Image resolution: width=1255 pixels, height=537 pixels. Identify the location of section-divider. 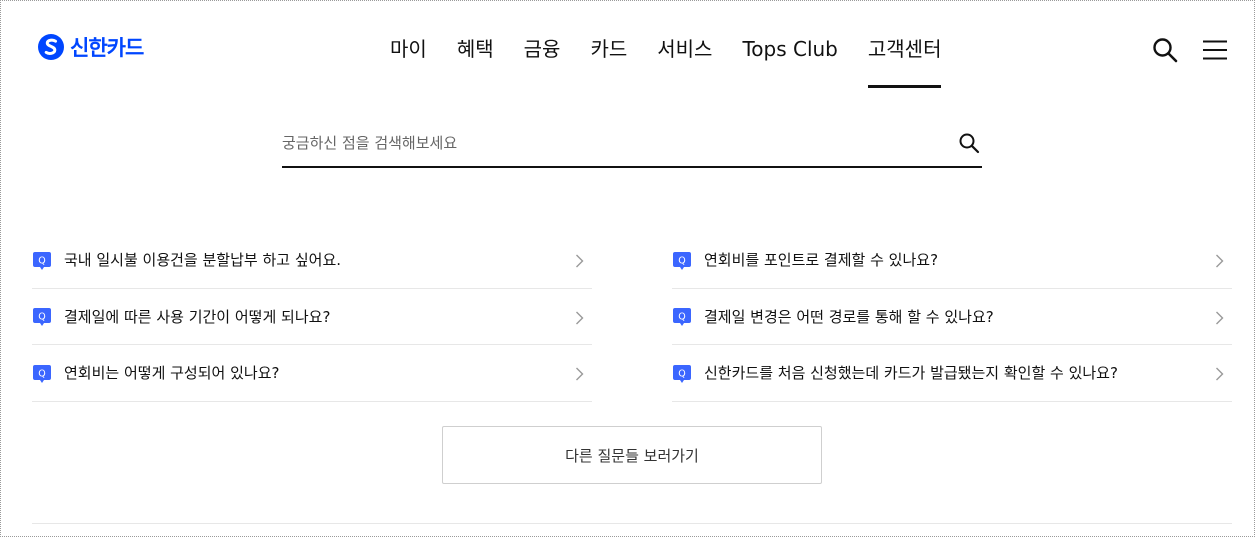
(632, 523).